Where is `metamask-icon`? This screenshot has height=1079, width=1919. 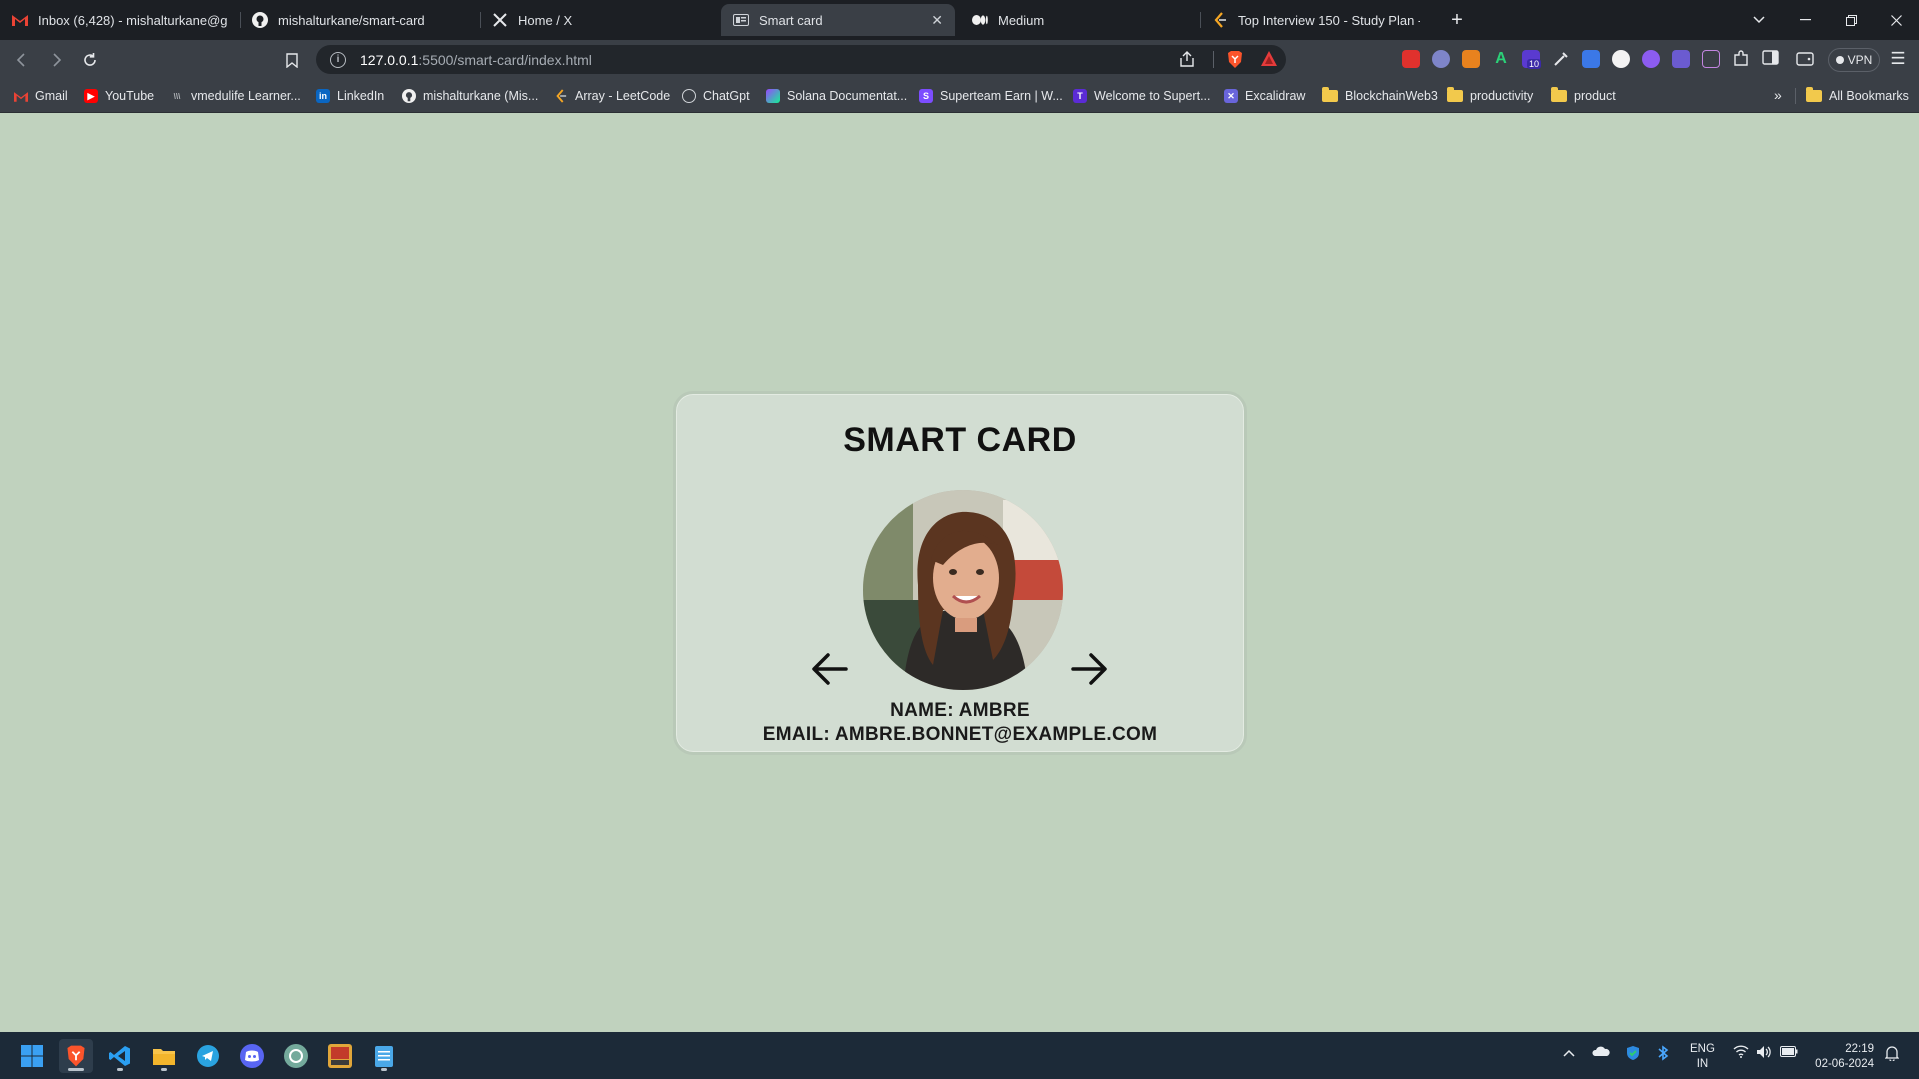
metamask-icon is located at coordinates (1471, 59).